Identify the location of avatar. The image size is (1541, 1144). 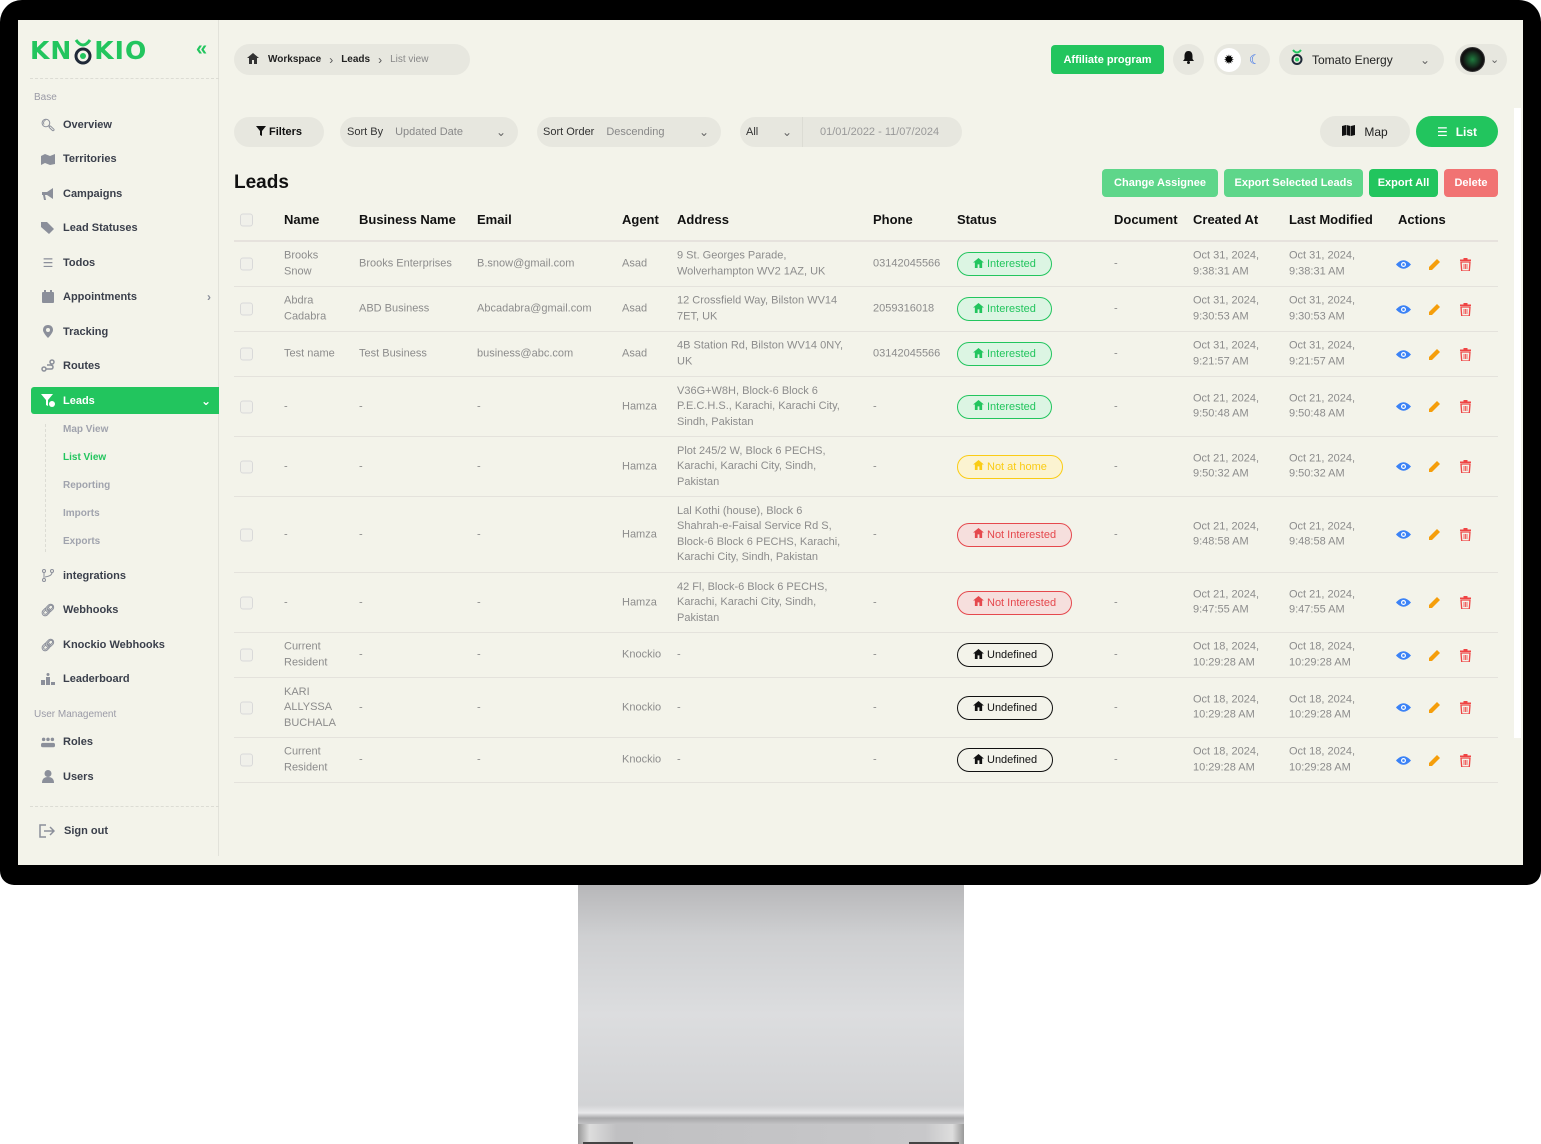
(1472, 59).